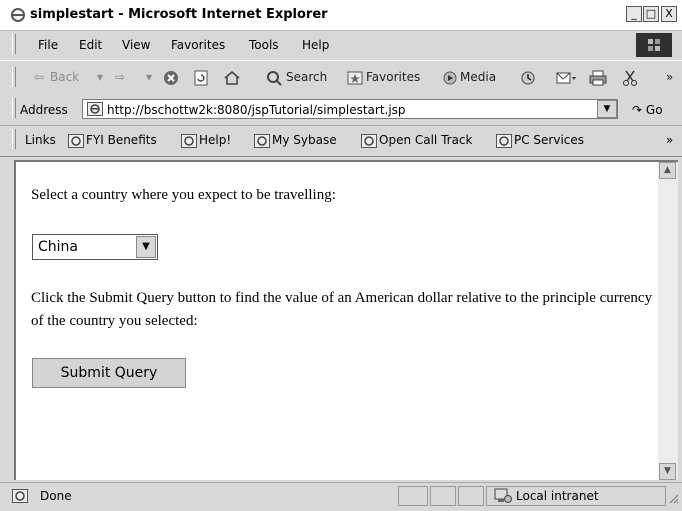  I want to click on search-icon, so click(274, 78).